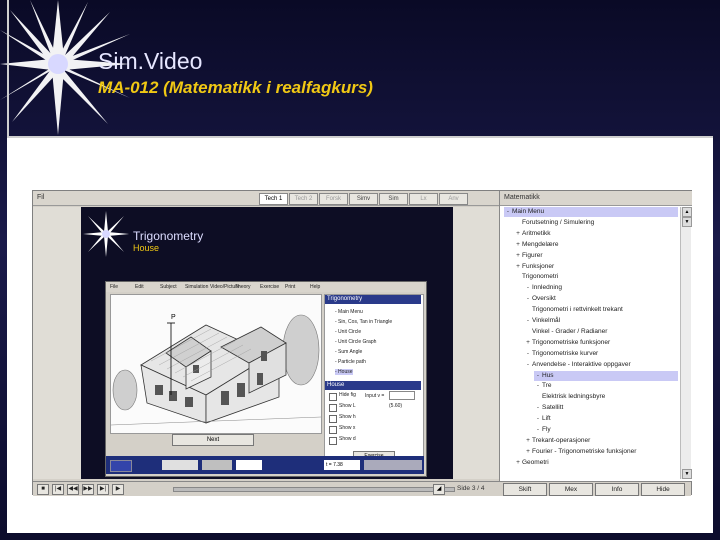  Describe the element at coordinates (601, 321) in the screenshot. I see `tree-item: - Vinkelmål` at that location.